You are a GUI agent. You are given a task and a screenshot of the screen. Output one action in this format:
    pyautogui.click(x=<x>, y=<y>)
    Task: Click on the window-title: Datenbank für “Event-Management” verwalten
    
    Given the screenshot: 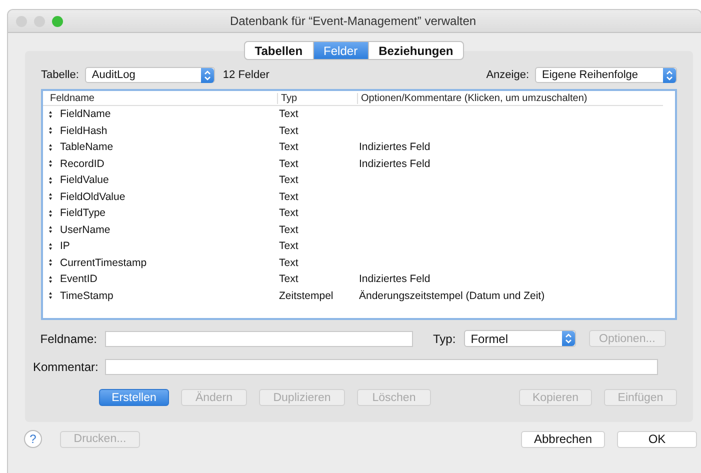 What is the action you would take?
    pyautogui.click(x=353, y=21)
    